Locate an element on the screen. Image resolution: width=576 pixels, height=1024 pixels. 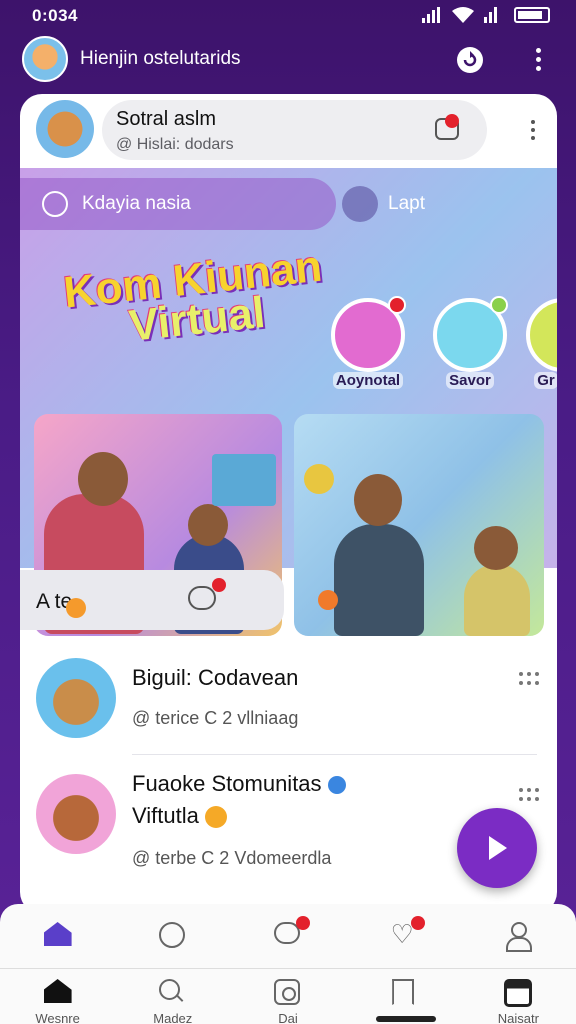
bottom-navigation: ♡ Wesnre Madez Dai Naisatr is located at coordinates (288, 964).